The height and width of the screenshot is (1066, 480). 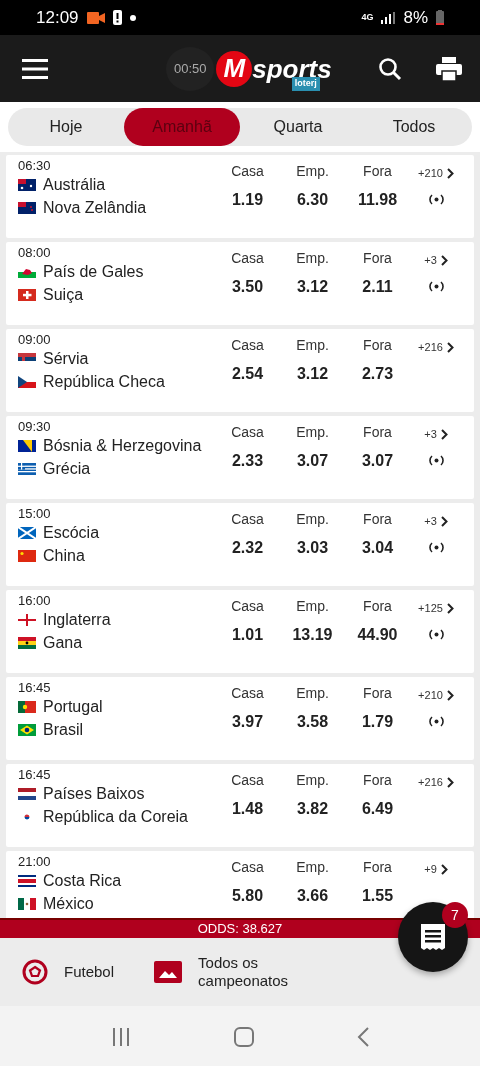 What do you see at coordinates (68, 972) in the screenshot?
I see `nav-item: Futebol` at bounding box center [68, 972].